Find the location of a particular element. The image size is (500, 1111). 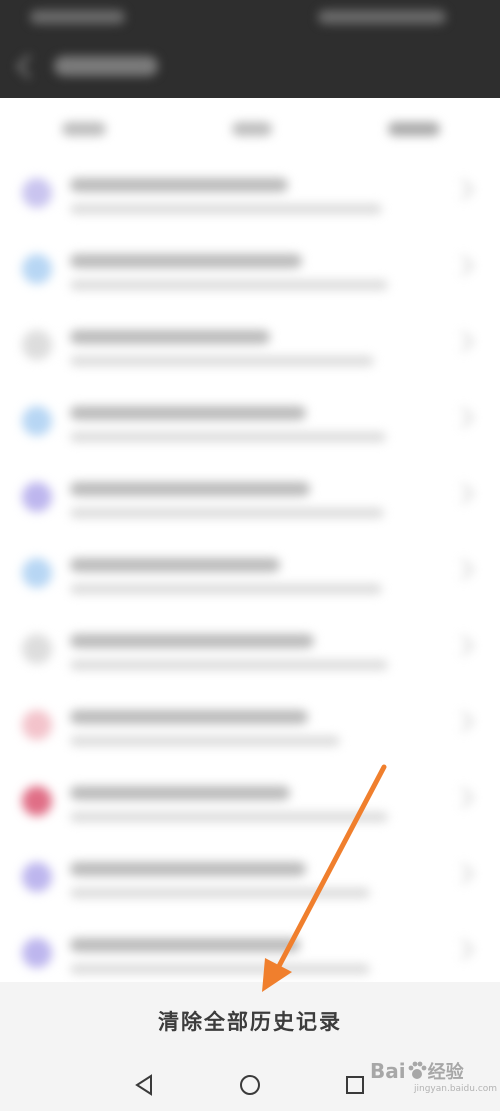

app-header is located at coordinates (250, 49).